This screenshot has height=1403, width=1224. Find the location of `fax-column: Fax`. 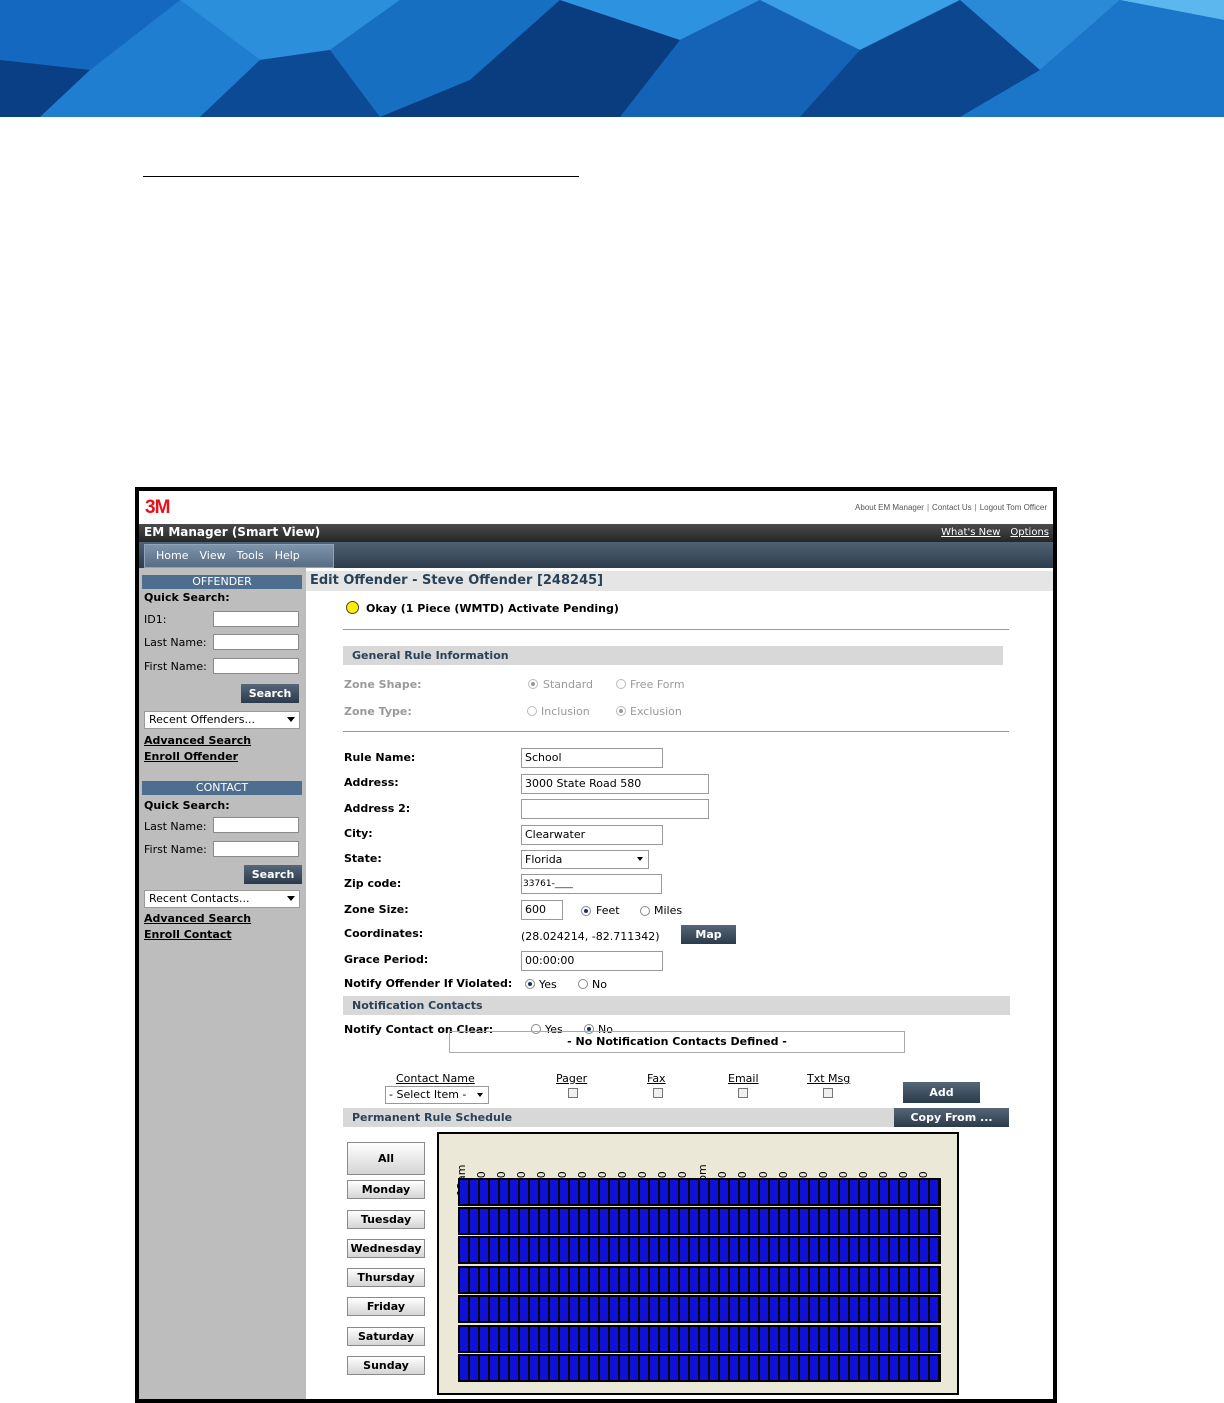

fax-column: Fax is located at coordinates (656, 1078).